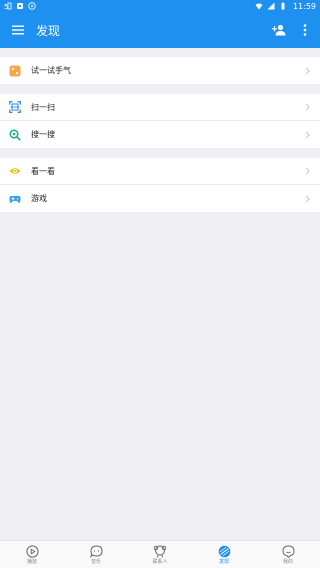  What do you see at coordinates (271, 6) in the screenshot?
I see `signal-icon` at bounding box center [271, 6].